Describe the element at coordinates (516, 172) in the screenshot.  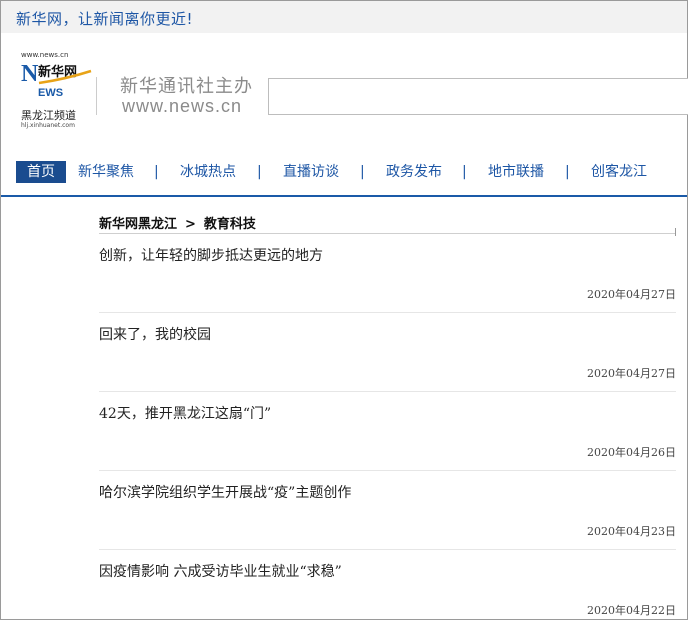
I see `nav-item-cities: 地市联播` at that location.